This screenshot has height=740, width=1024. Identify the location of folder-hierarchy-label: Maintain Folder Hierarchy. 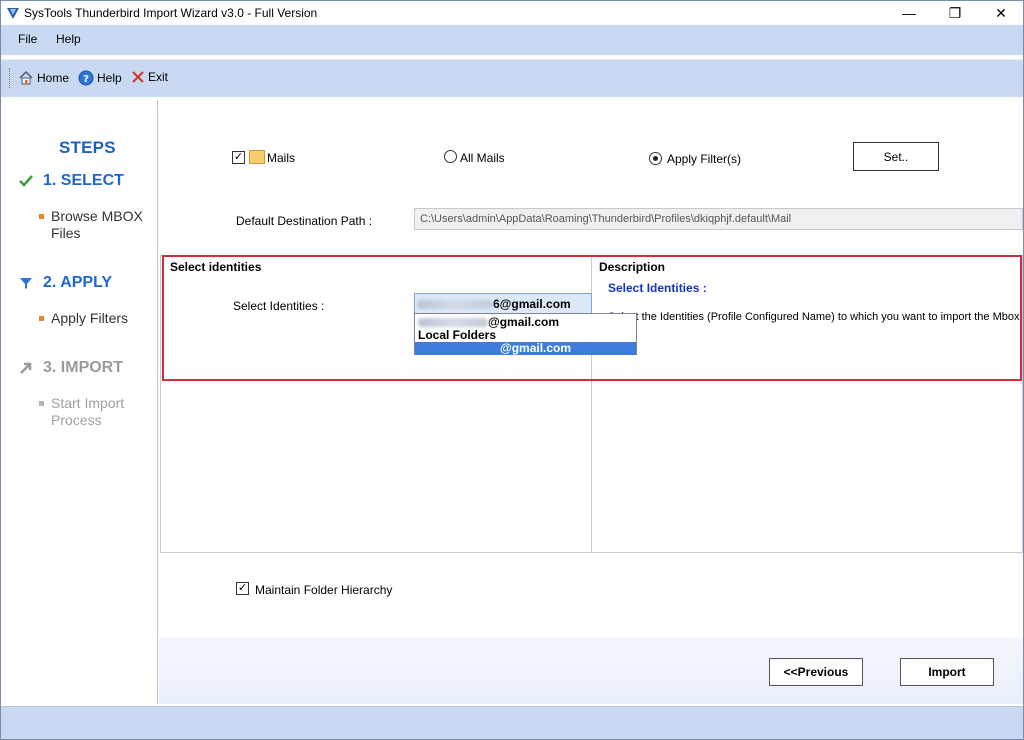
(324, 590).